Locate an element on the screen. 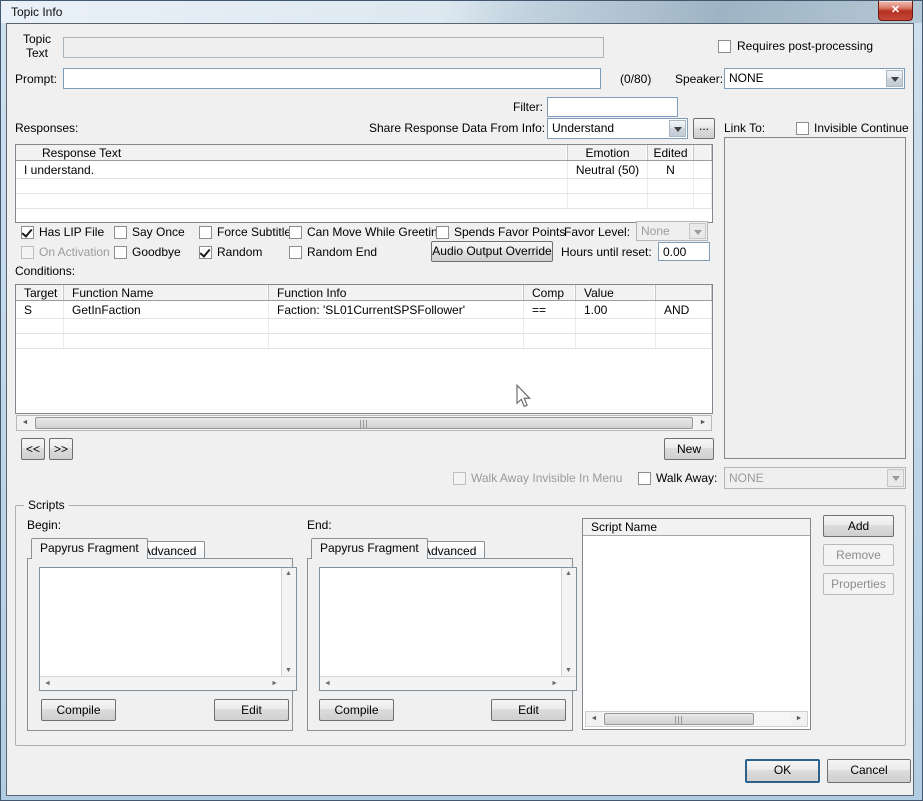  invisible-continue-label: Invisible Continue is located at coordinates (861, 128).